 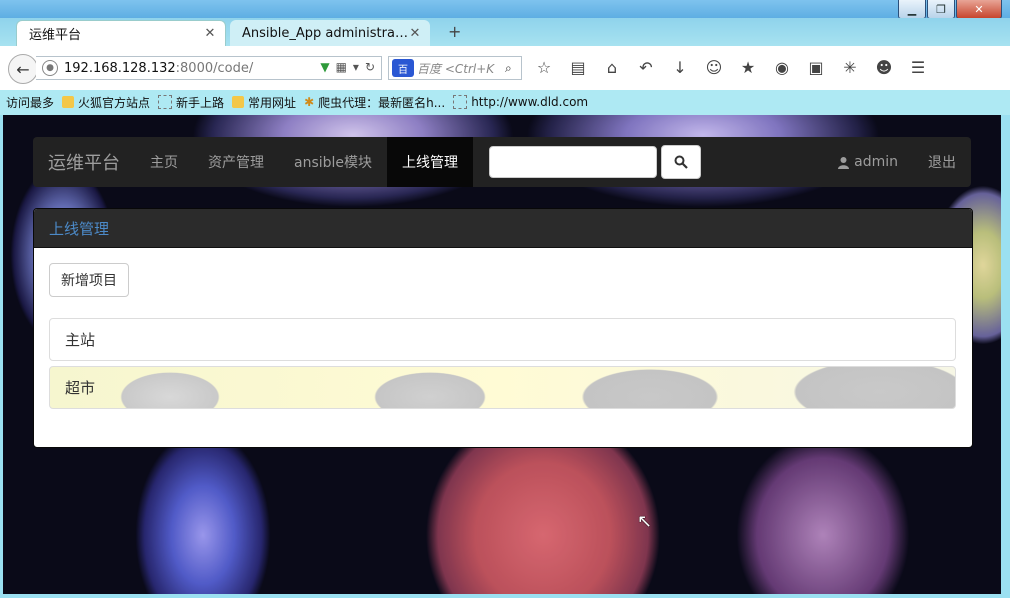 I want to click on browser-search-bar: 百 百度 <Ctrl+K ⌕, so click(x=455, y=68).